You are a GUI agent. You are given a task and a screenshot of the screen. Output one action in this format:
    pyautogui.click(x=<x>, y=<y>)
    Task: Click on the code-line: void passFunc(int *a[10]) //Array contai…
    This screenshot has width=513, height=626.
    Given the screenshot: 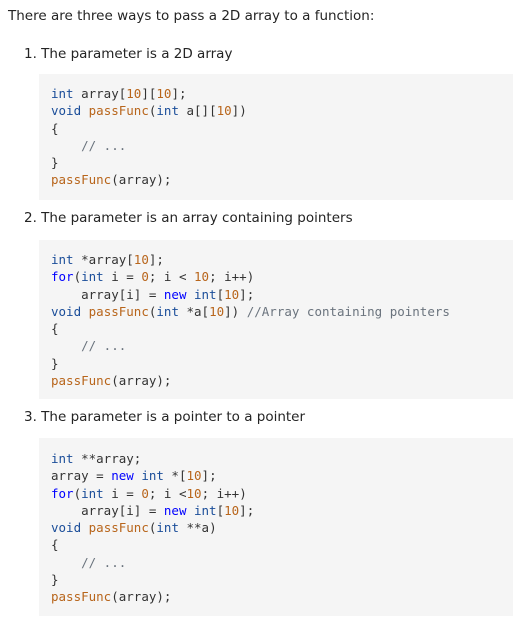 What is the action you would take?
    pyautogui.click(x=250, y=311)
    